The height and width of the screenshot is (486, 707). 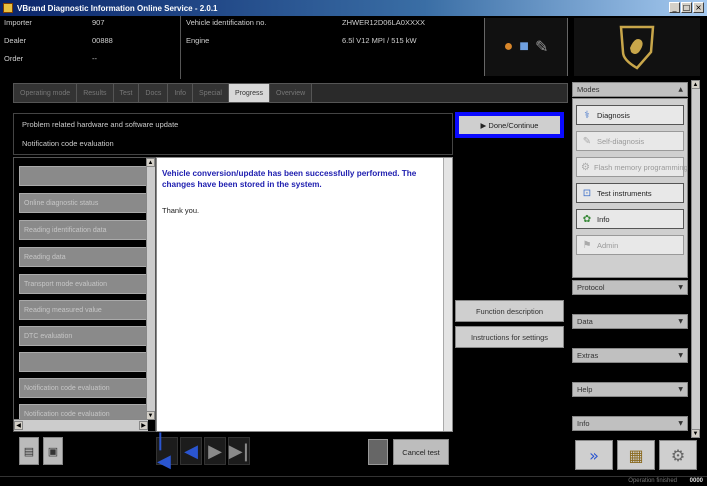 I want to click on modes-header: Modes ▲, so click(x=630, y=89).